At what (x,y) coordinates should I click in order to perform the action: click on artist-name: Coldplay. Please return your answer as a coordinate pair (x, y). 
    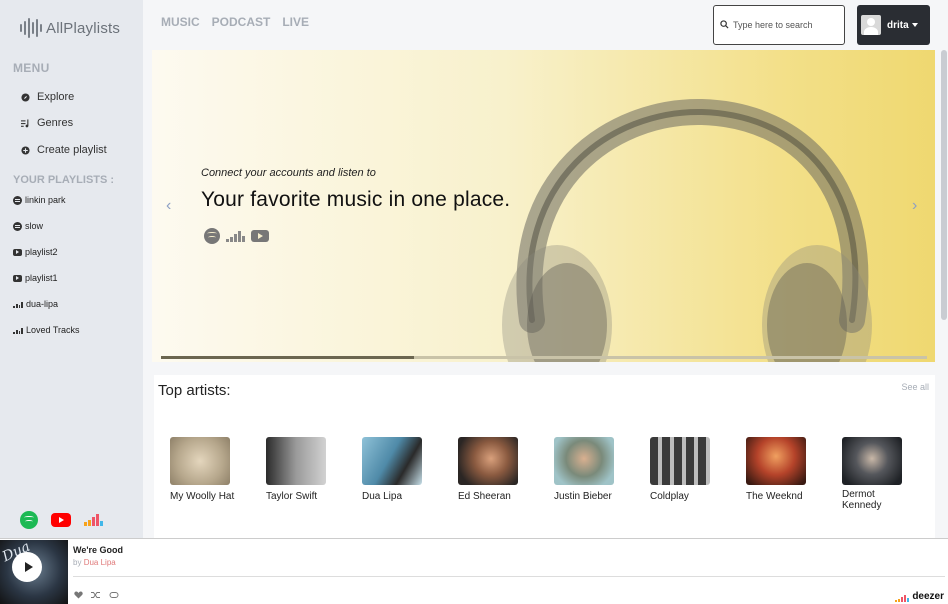
    Looking at the image, I should click on (669, 496).